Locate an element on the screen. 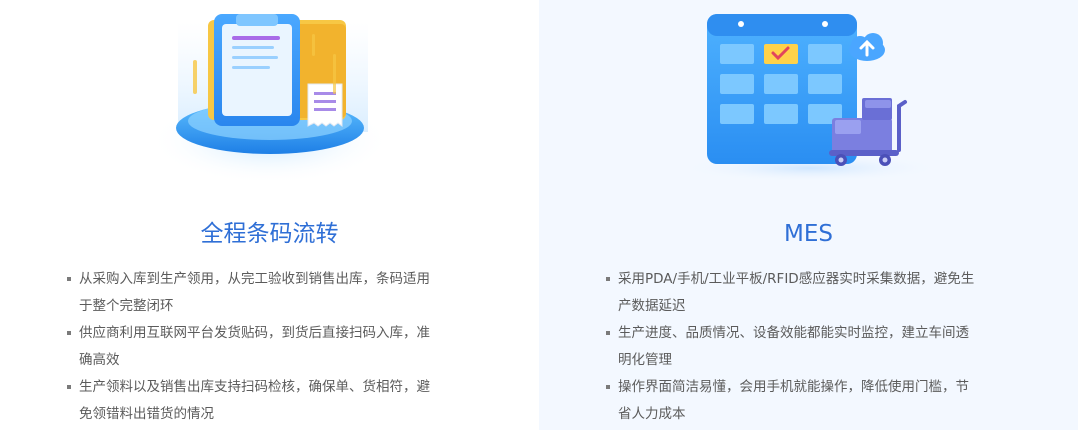  bullet-line: 采用PDA/手机/工业平板/RFID感应器实时采集数据，避免生 is located at coordinates (796, 279).